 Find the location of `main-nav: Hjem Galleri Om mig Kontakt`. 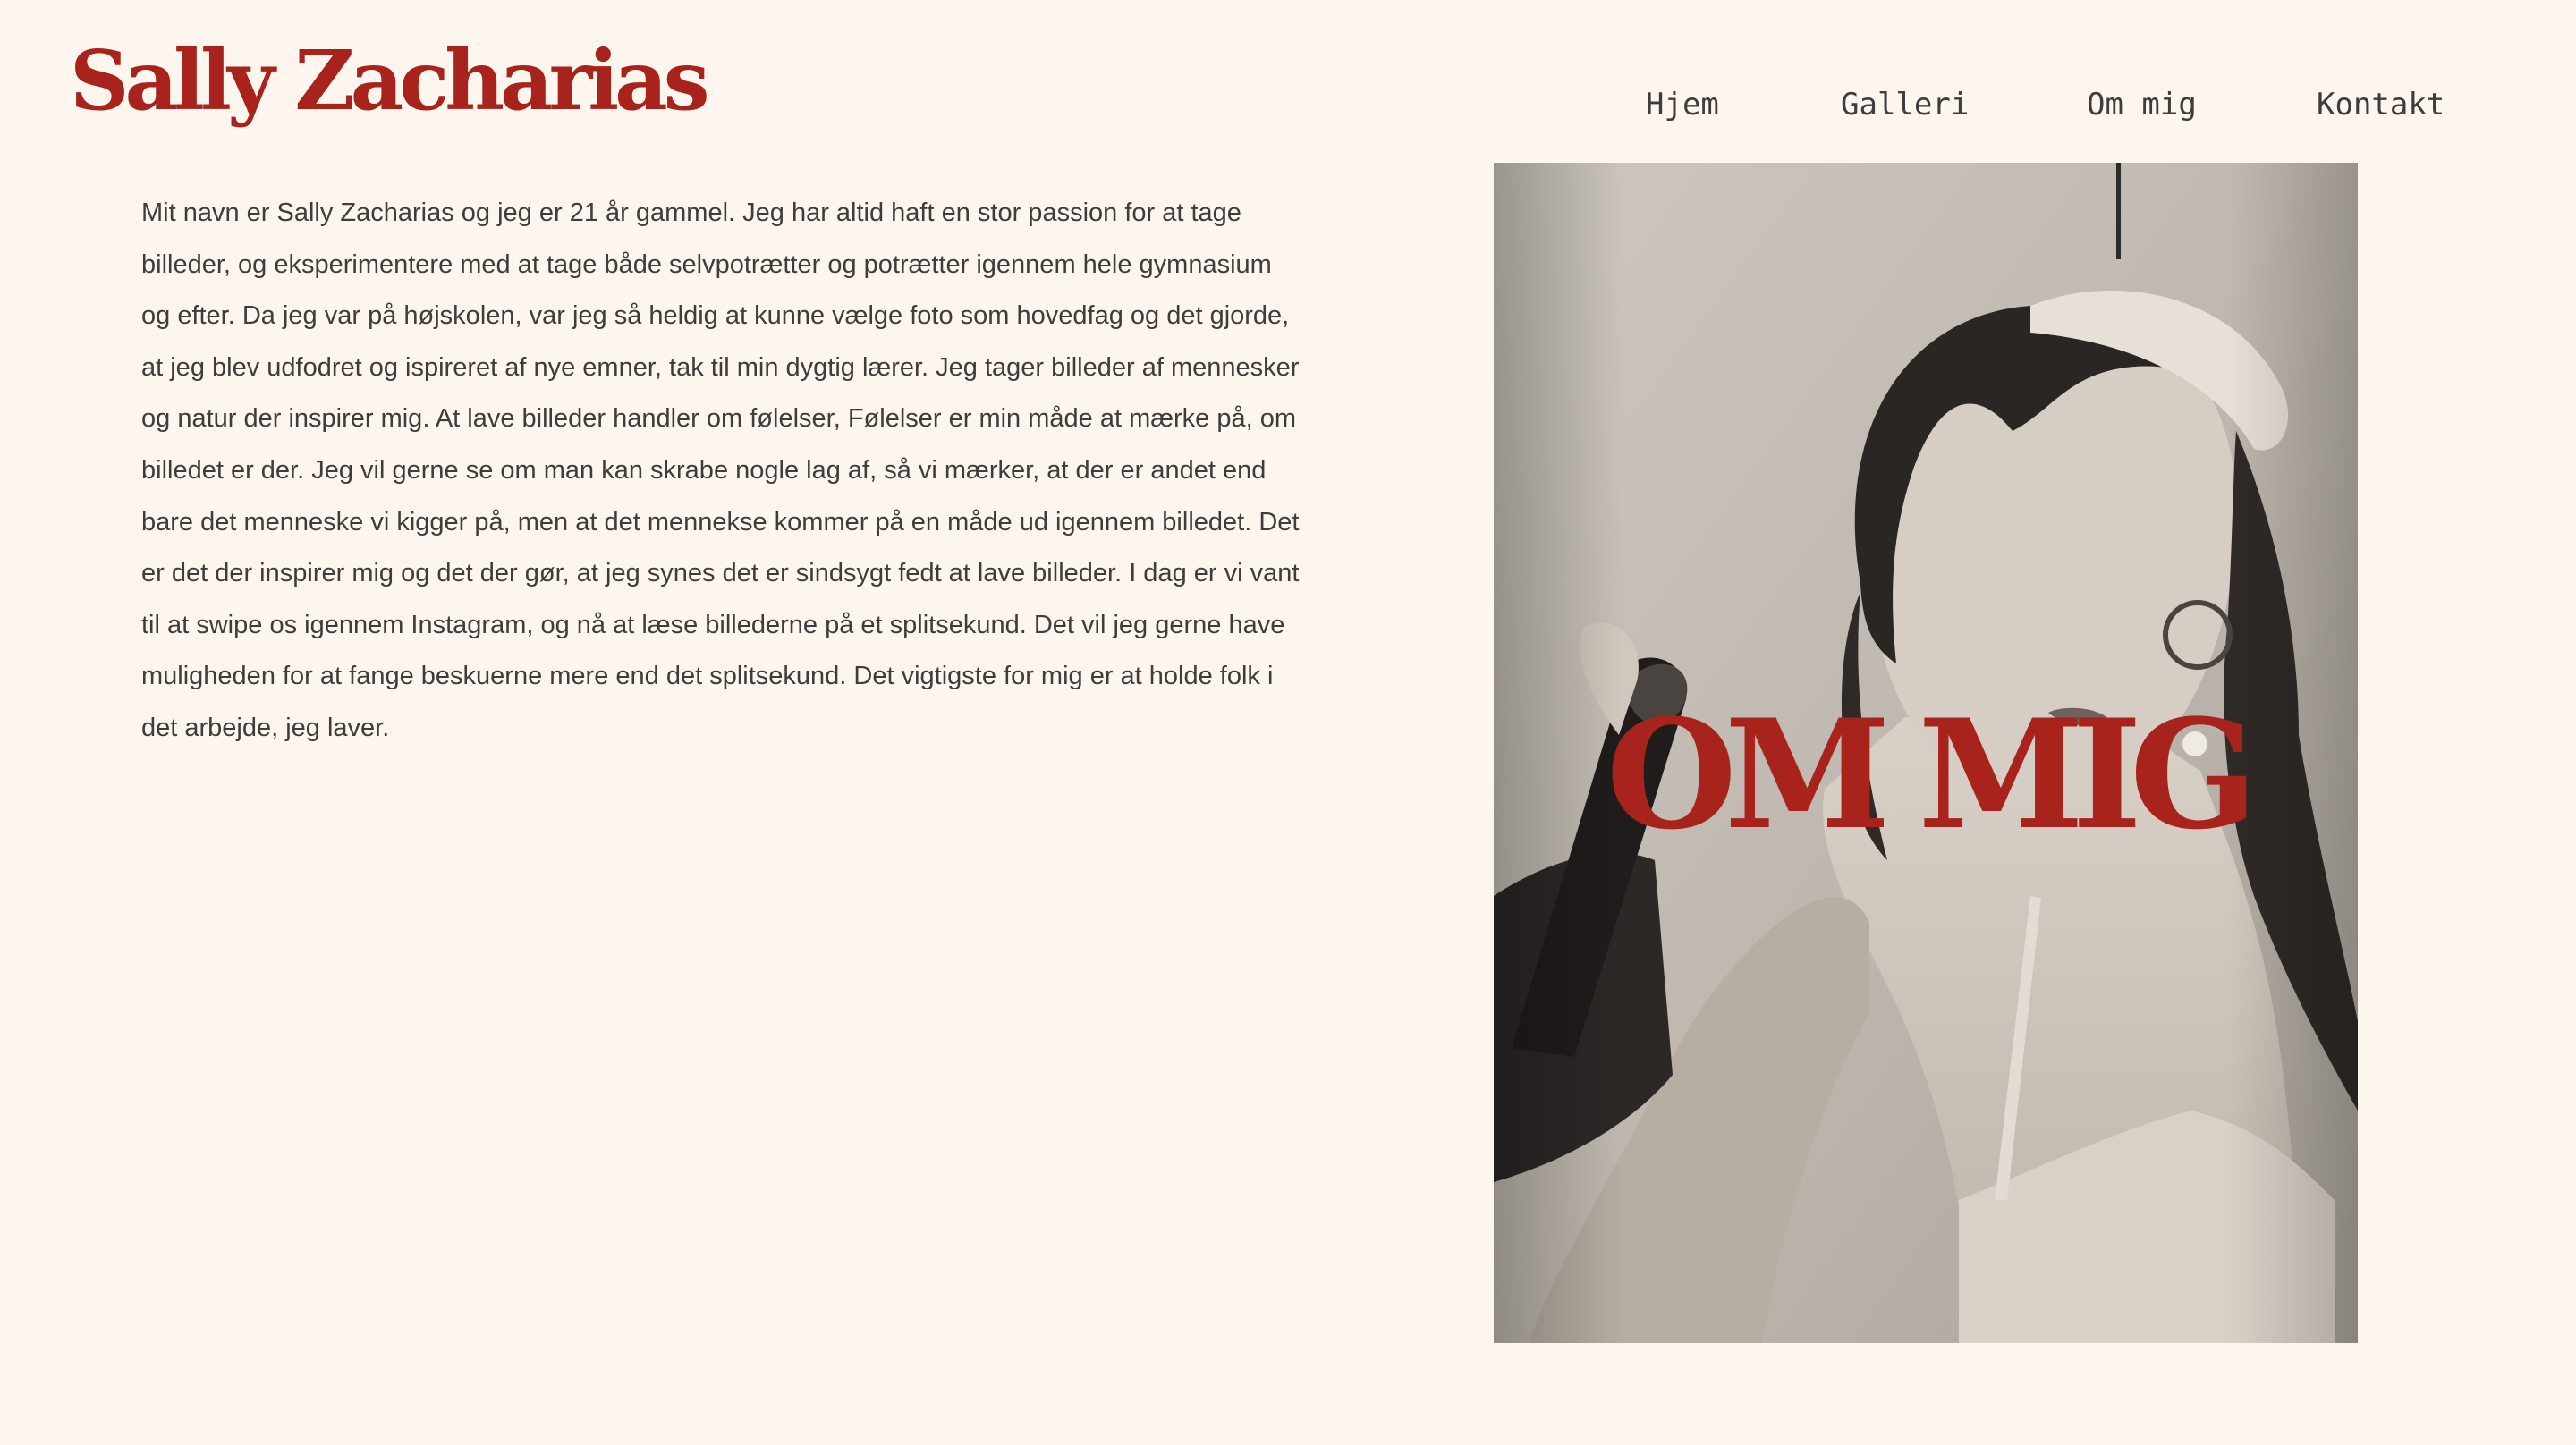

main-nav: Hjem Galleri Om mig Kontakt is located at coordinates (2039, 104).